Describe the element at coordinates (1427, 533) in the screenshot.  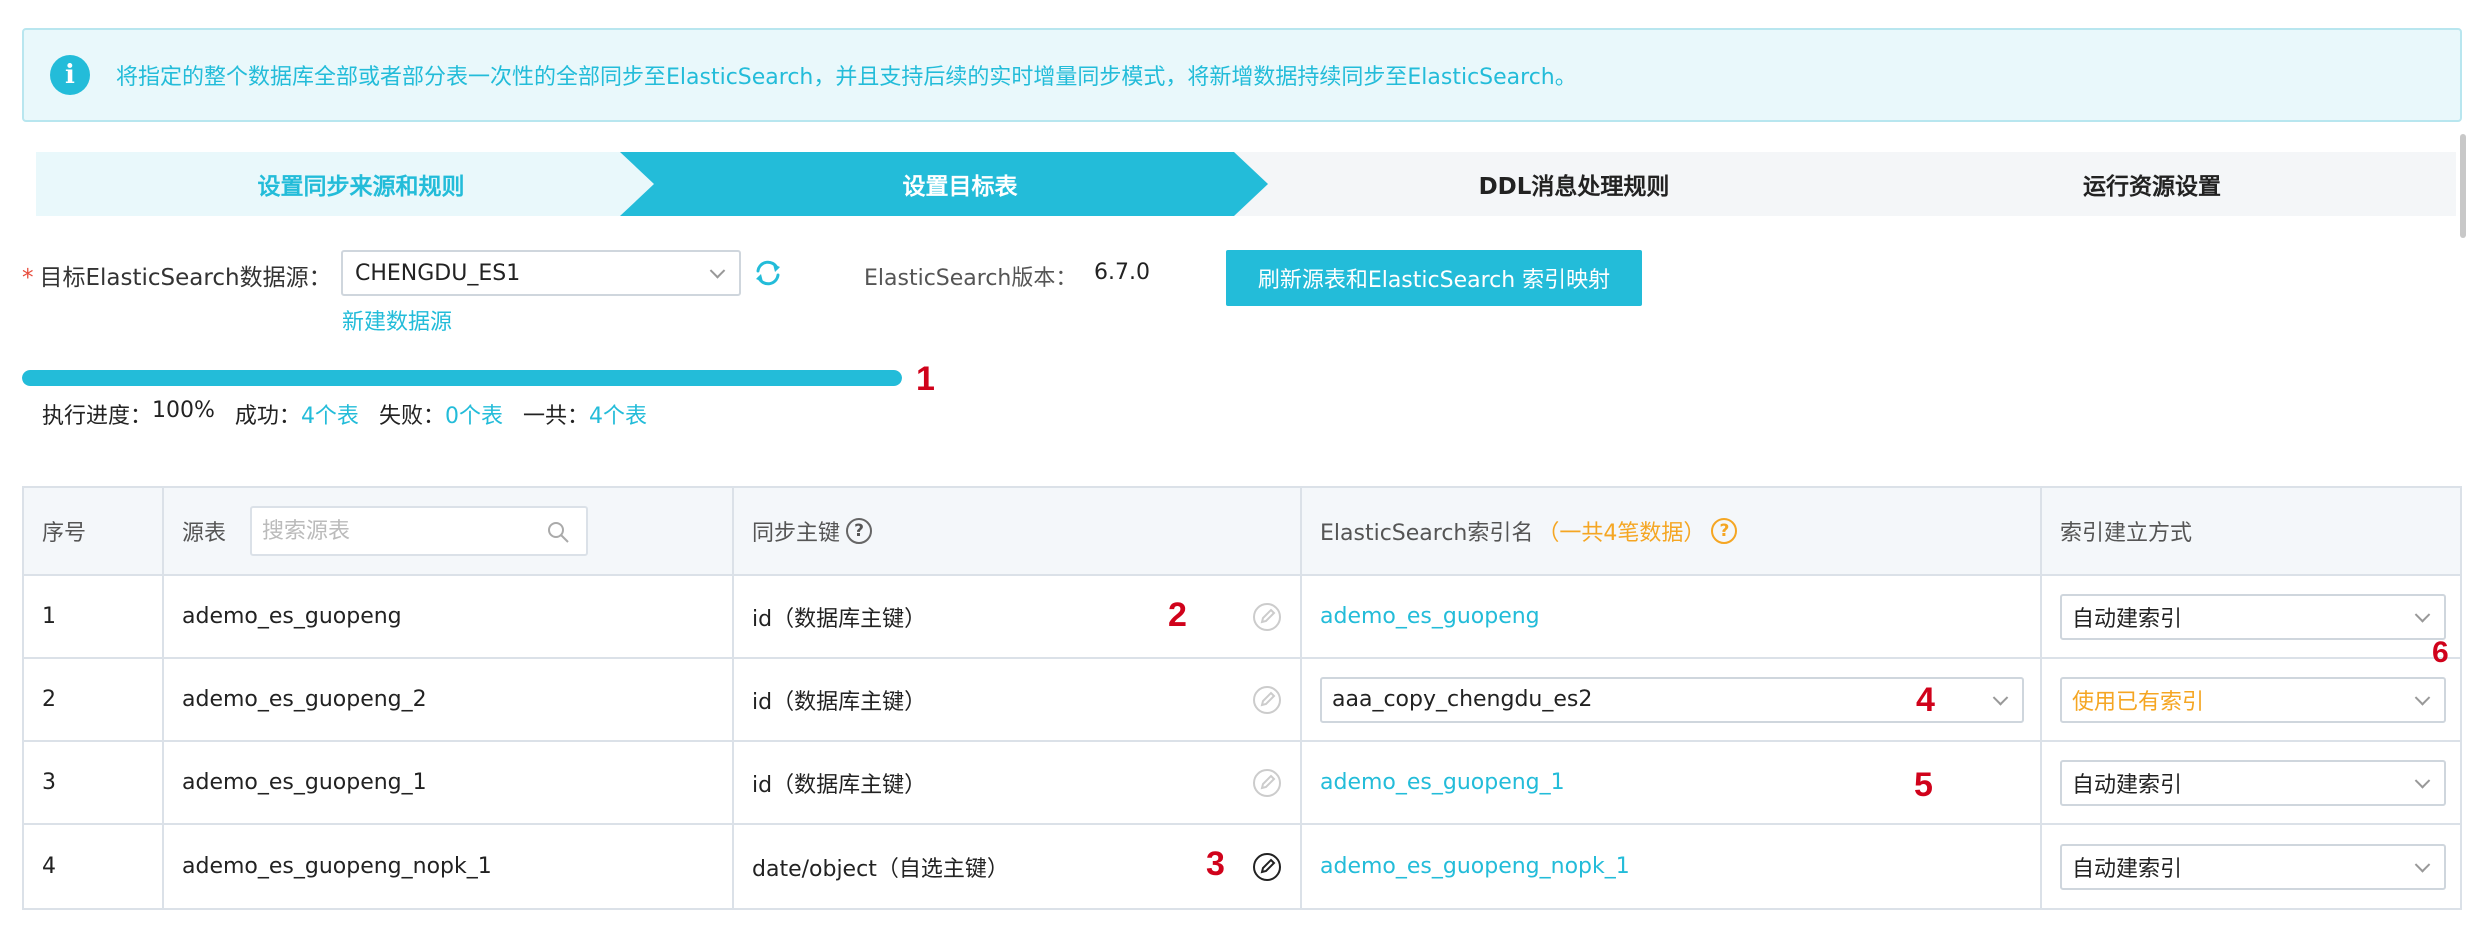
I see `header-es-index-label: ElasticSearch索引名` at that location.